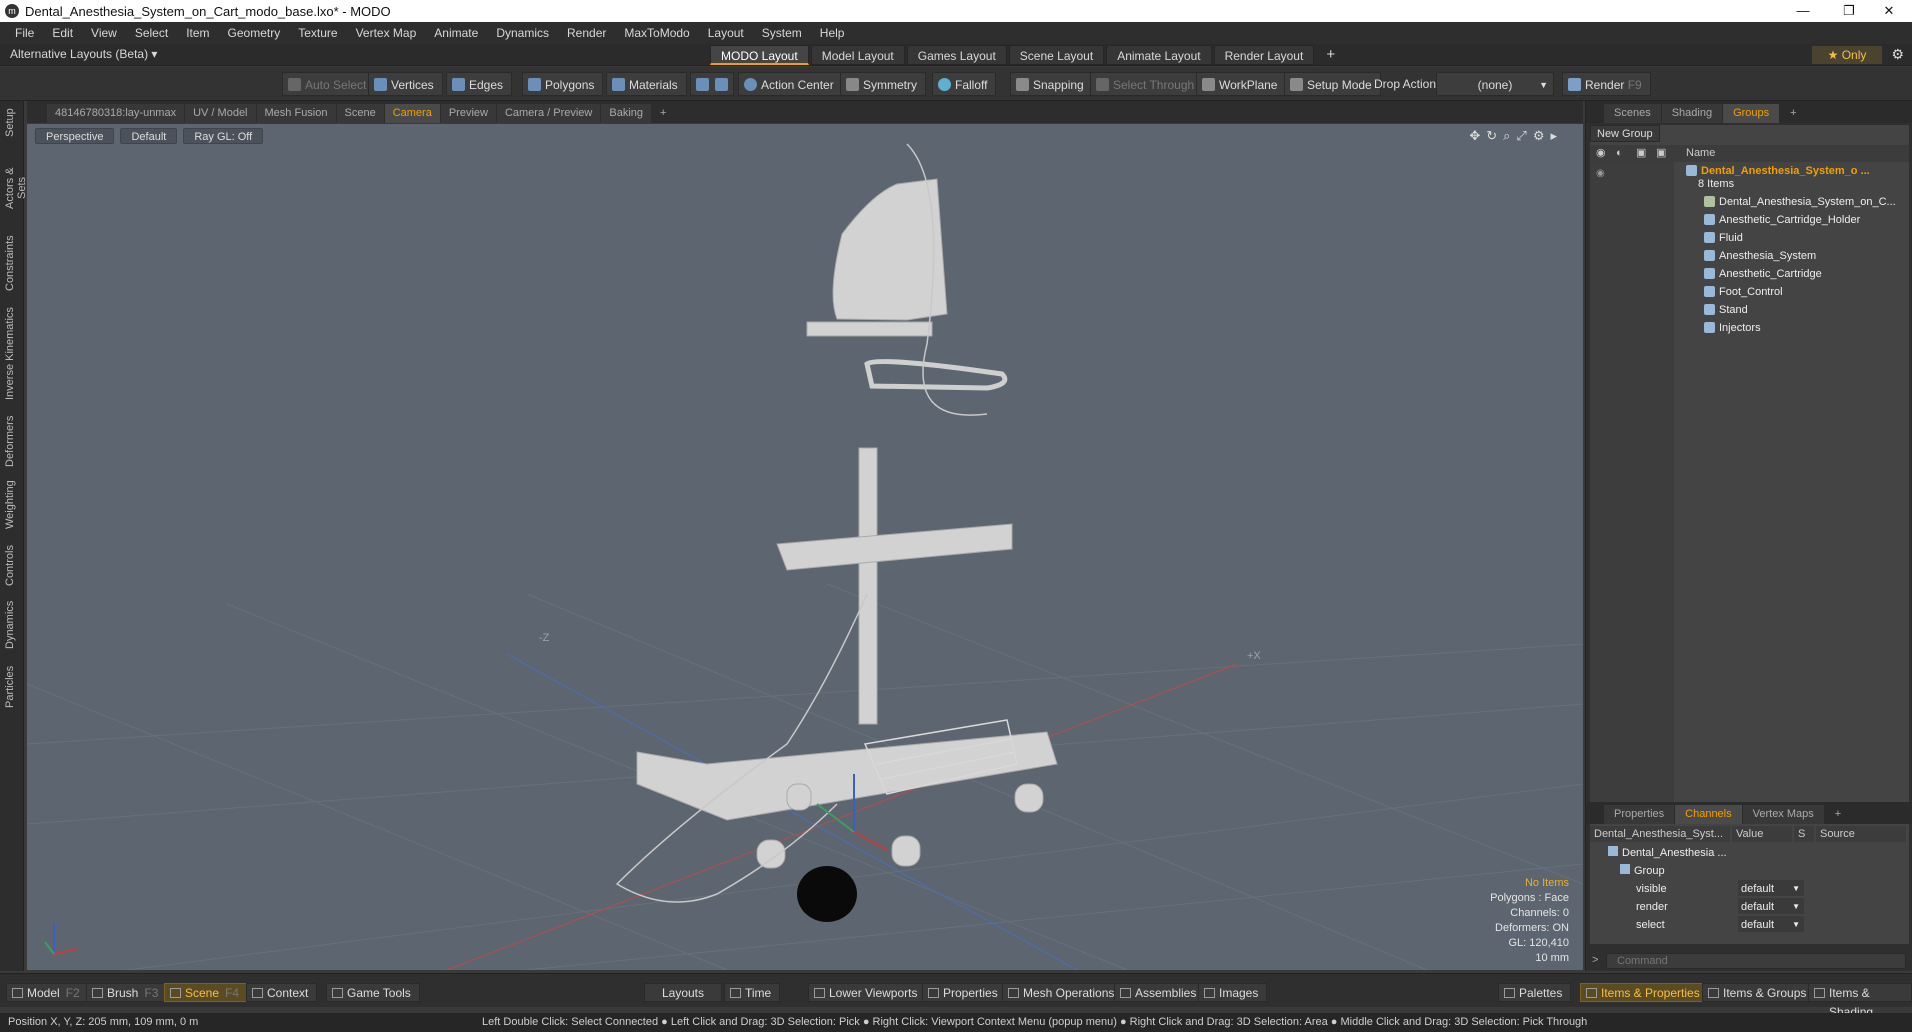  I want to click on maximize-icon: ⤢, so click(1524, 135).